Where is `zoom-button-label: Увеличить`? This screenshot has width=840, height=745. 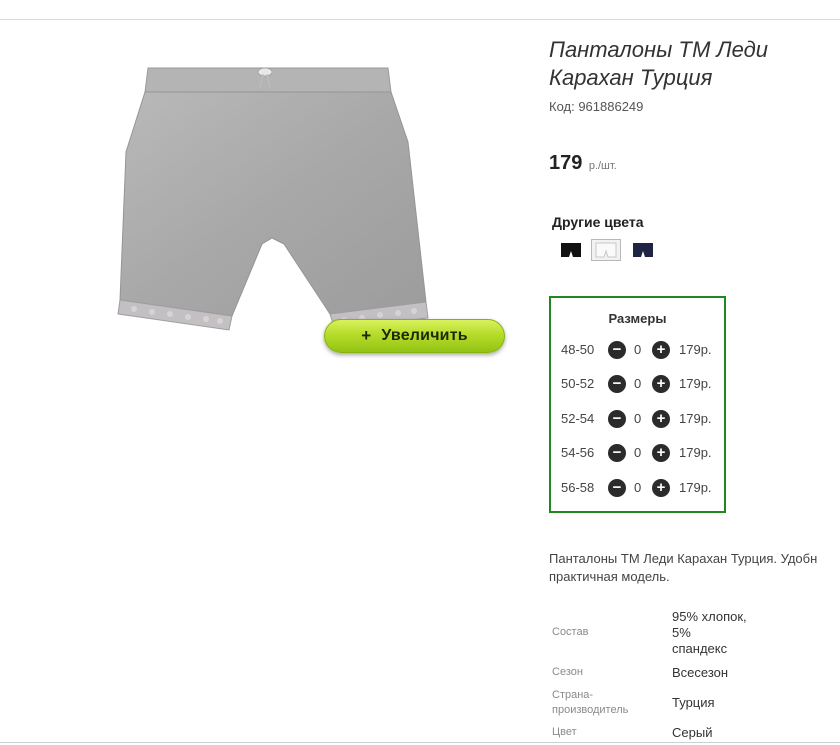
zoom-button-label: Увеличить is located at coordinates (424, 335).